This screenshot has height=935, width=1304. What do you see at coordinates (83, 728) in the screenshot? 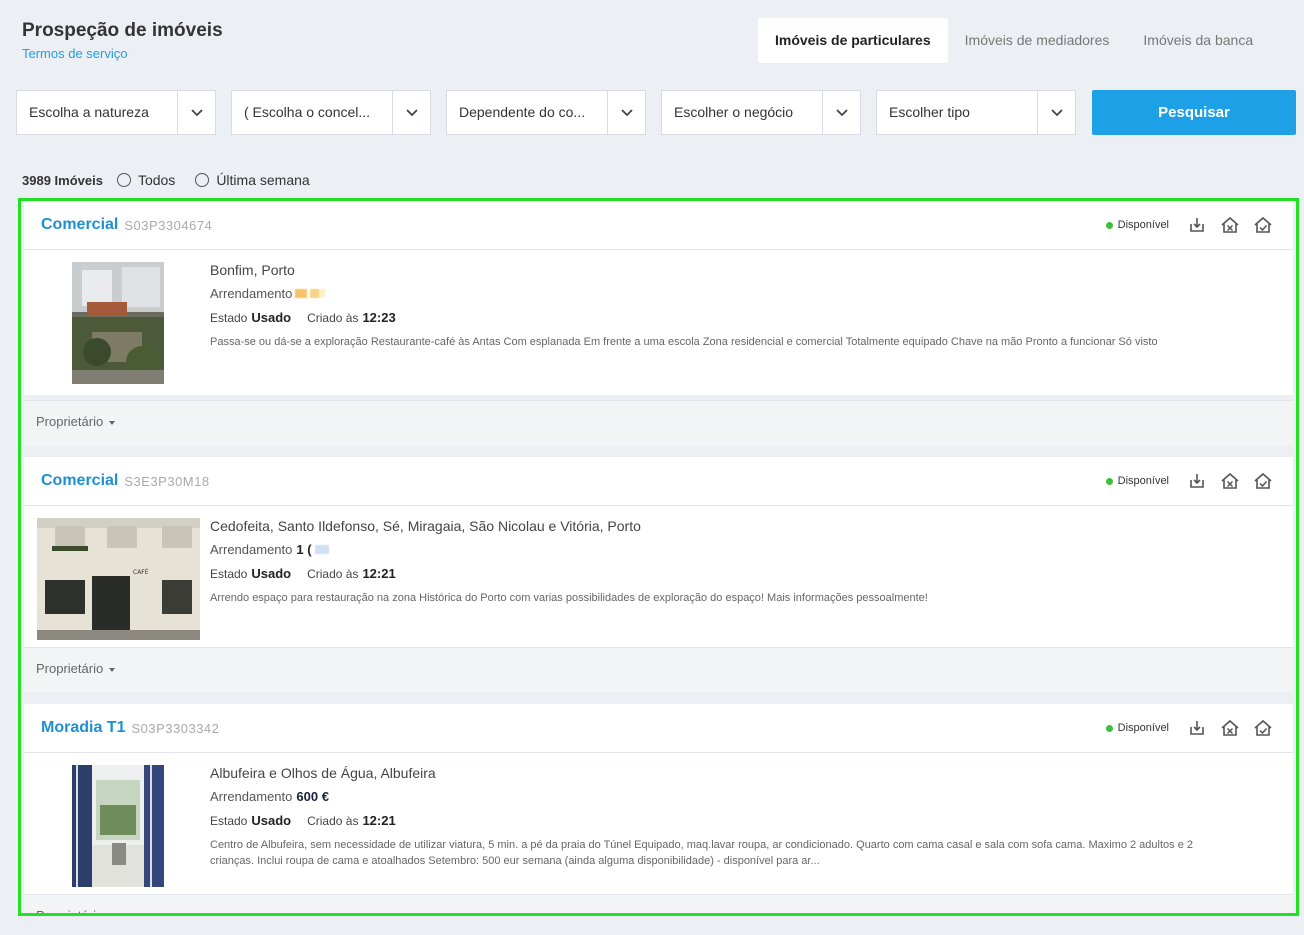
I see `listing-title: Moradia T1` at bounding box center [83, 728].